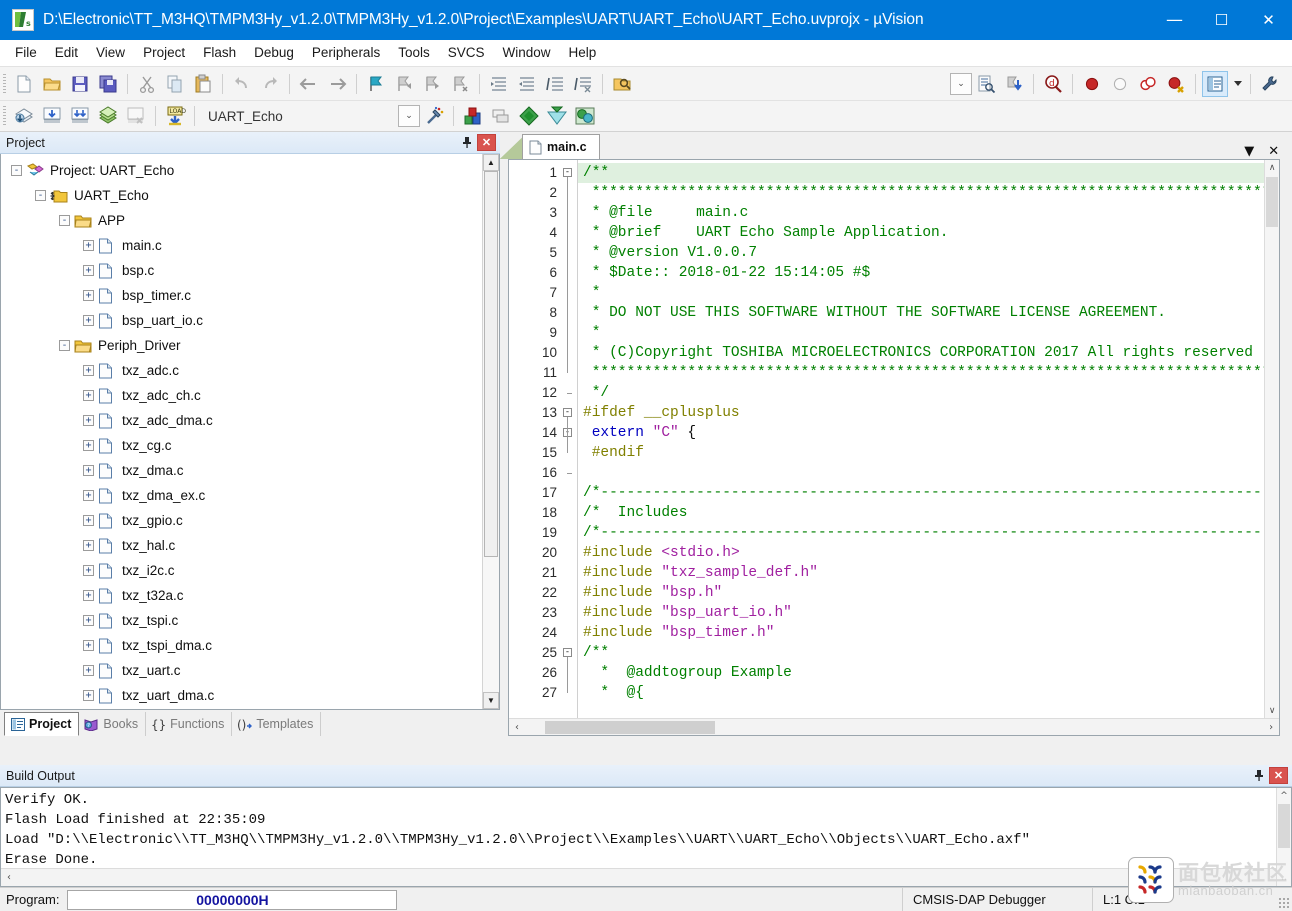 Image resolution: width=1292 pixels, height=911 pixels. I want to click on comment-lines-icon, so click(555, 84).